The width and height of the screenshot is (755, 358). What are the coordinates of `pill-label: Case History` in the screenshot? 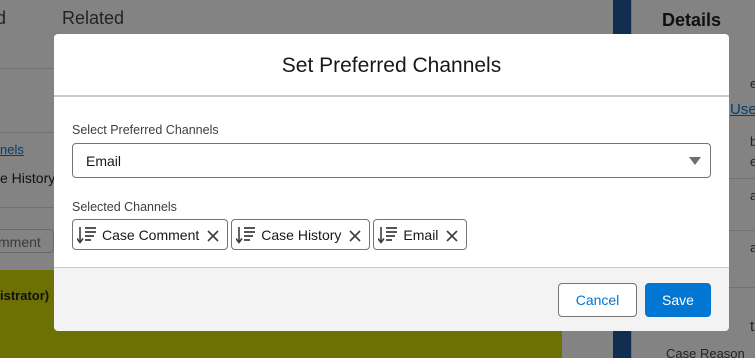 It's located at (301, 234).